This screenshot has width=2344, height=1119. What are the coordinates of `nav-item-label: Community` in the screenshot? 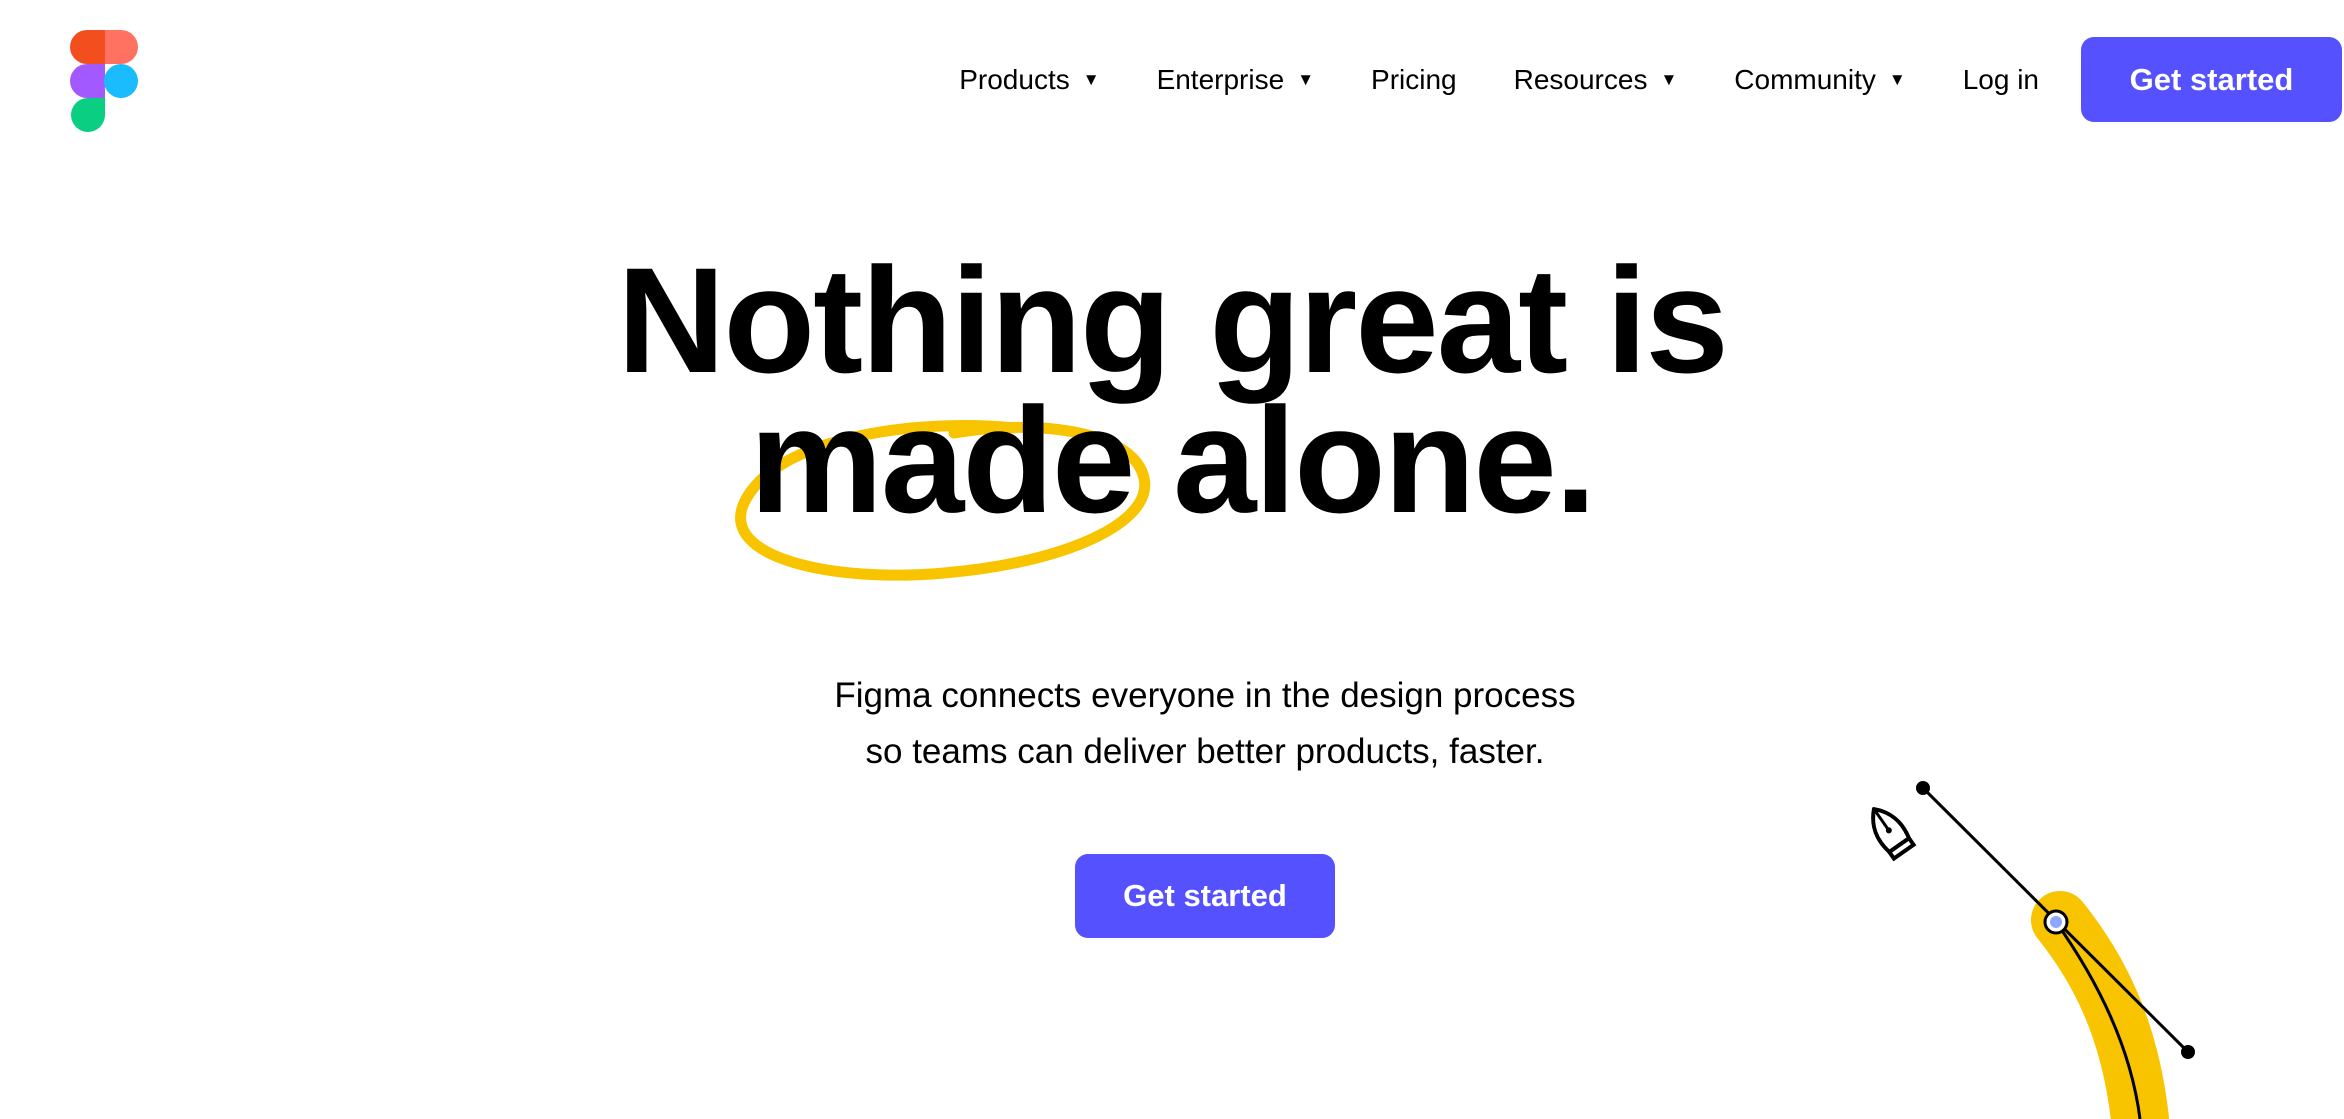 It's located at (1805, 79).